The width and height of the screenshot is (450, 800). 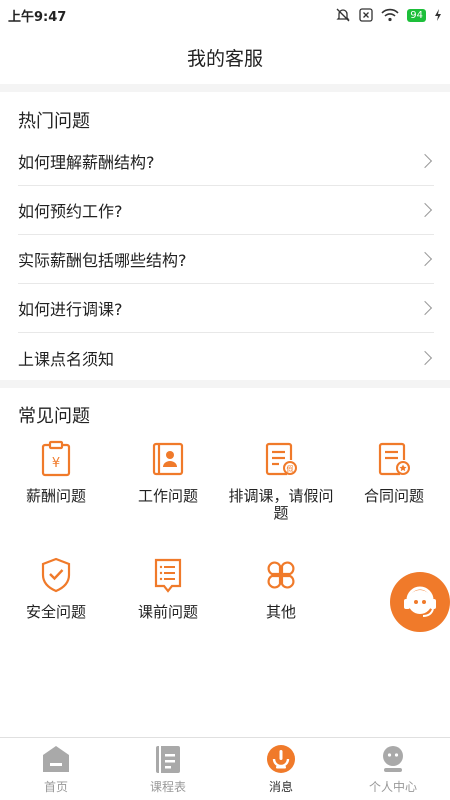 I want to click on faq-item-label: 实际薪酬包括哪些结构?, so click(x=102, y=260).